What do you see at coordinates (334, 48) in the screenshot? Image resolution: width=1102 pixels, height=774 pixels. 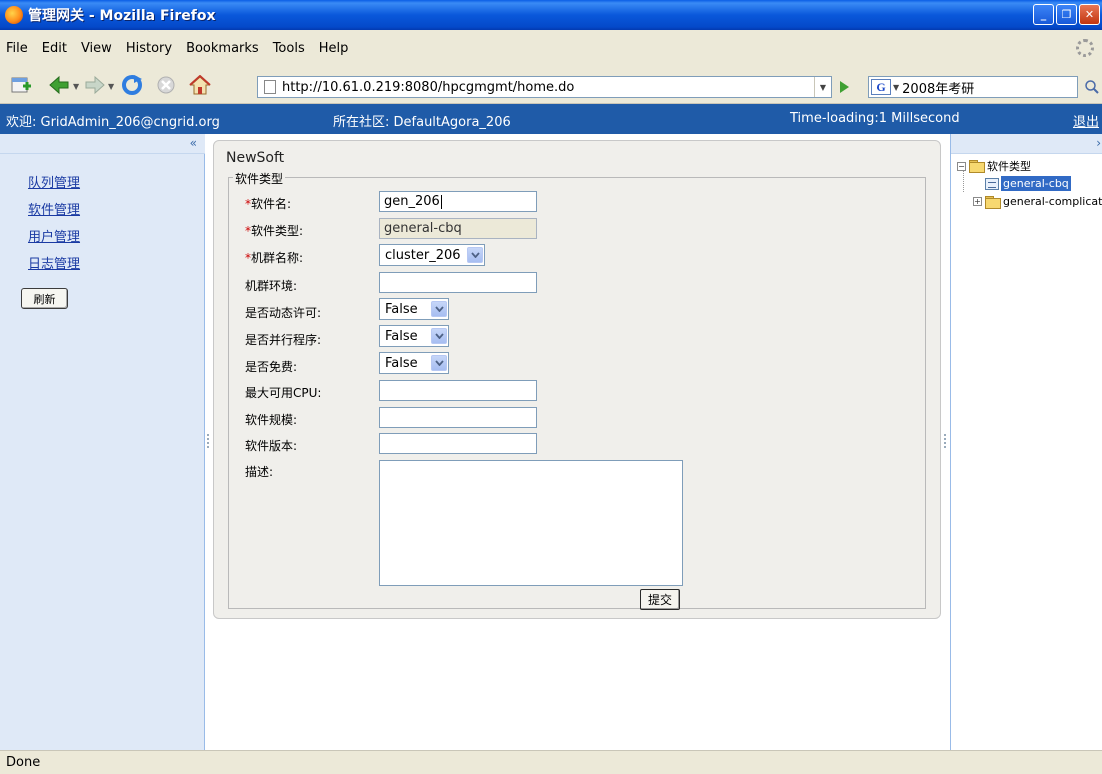 I see `menu-help: Help` at bounding box center [334, 48].